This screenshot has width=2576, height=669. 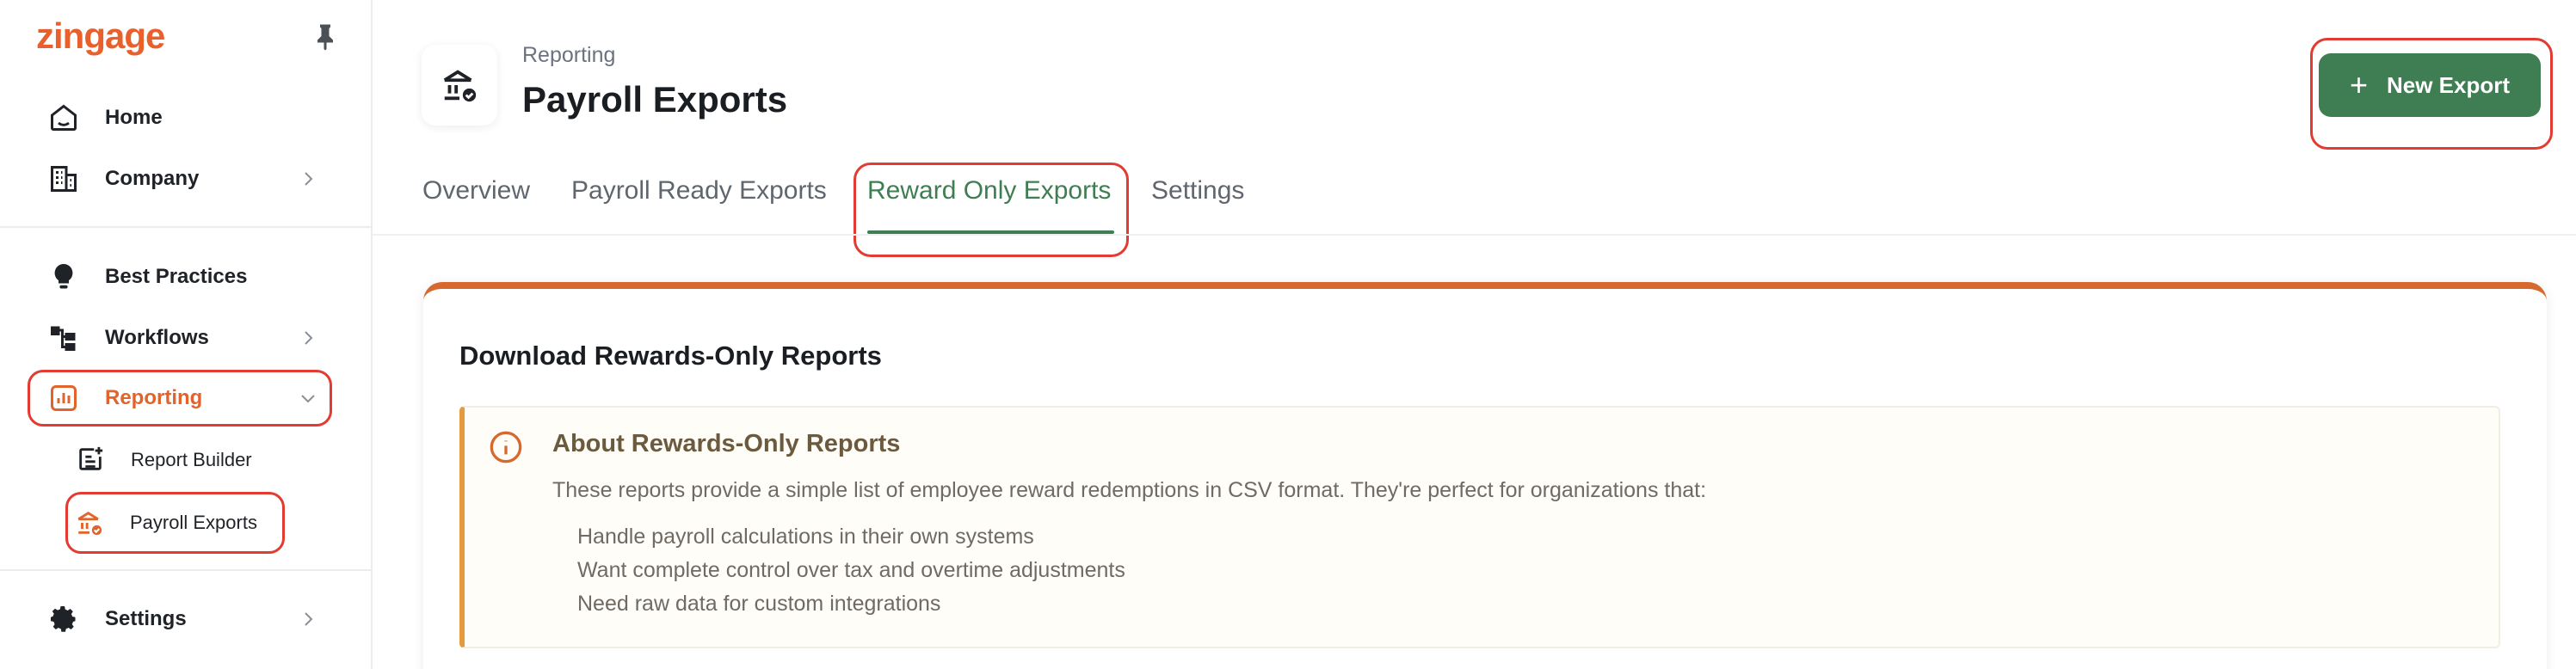 What do you see at coordinates (63, 619) in the screenshot?
I see `gear-icon` at bounding box center [63, 619].